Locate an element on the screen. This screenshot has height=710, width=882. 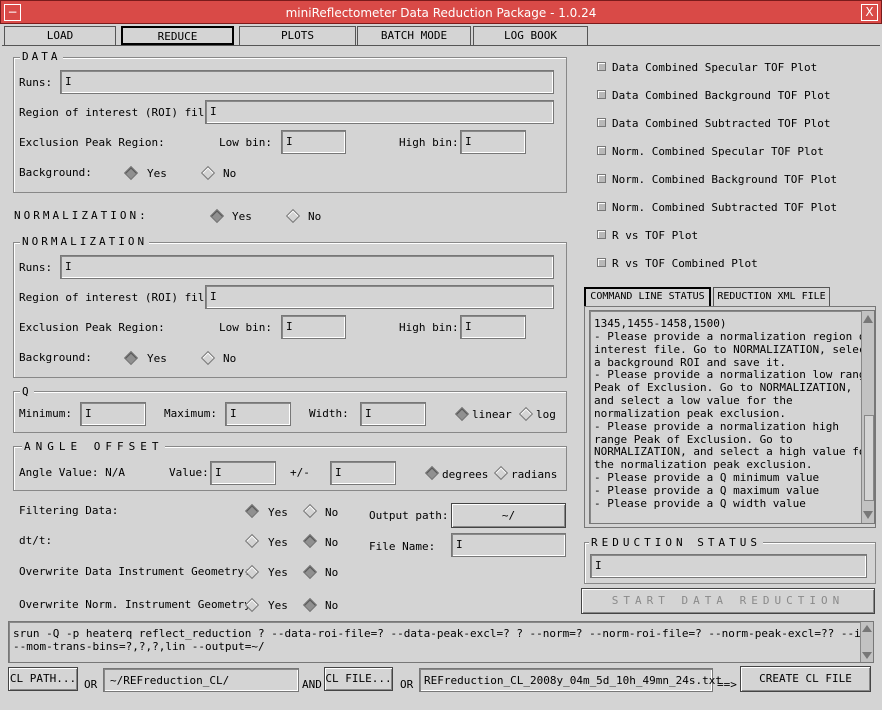
command-line-line: --mom-trans-bins=?,?,?,lin --output=~/ is located at coordinates (139, 646).